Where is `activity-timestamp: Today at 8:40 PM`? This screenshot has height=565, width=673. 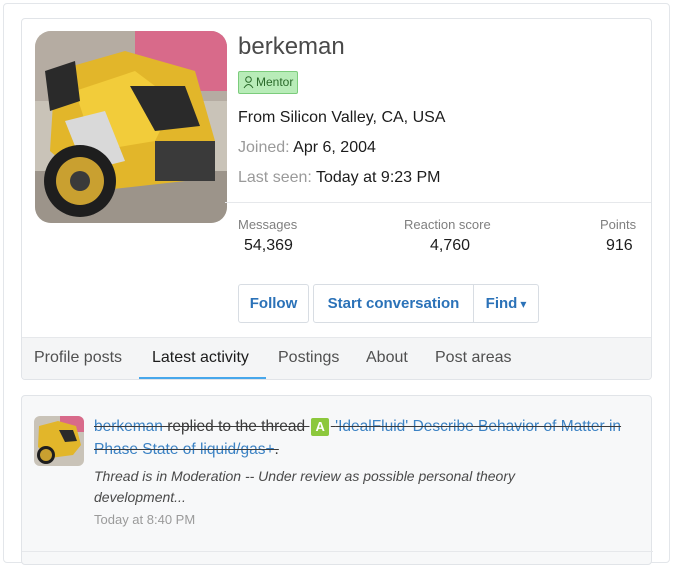 activity-timestamp: Today at 8:40 PM is located at coordinates (144, 519).